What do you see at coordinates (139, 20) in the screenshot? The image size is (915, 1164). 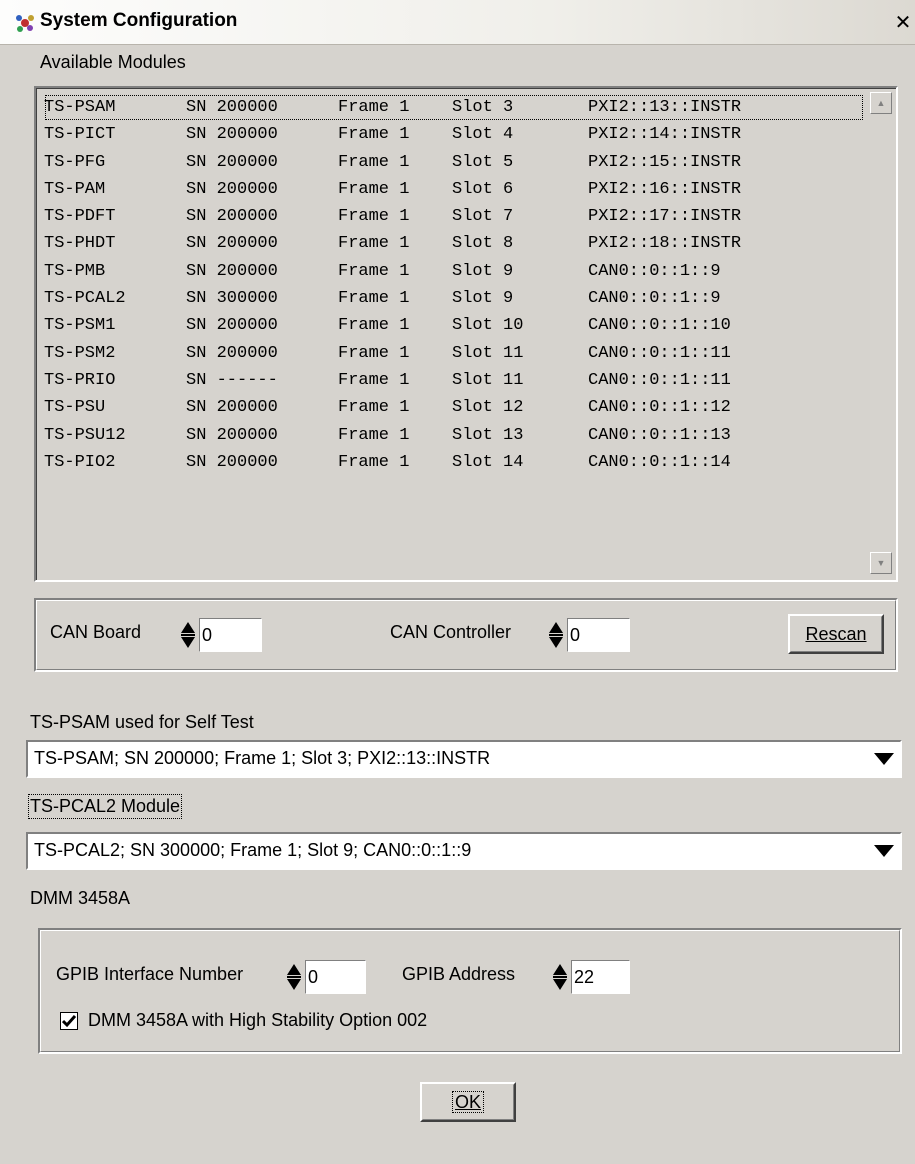 I see `window-title: System Configuration` at bounding box center [139, 20].